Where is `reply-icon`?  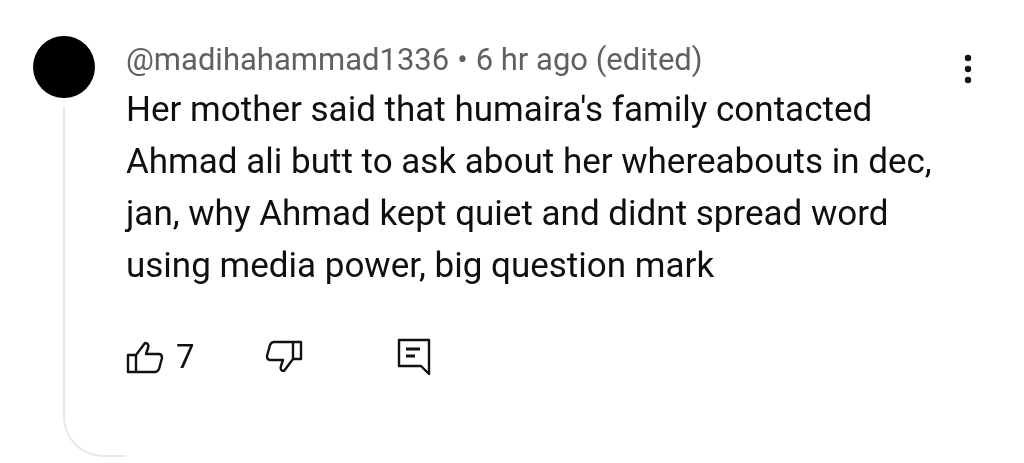 reply-icon is located at coordinates (413, 356).